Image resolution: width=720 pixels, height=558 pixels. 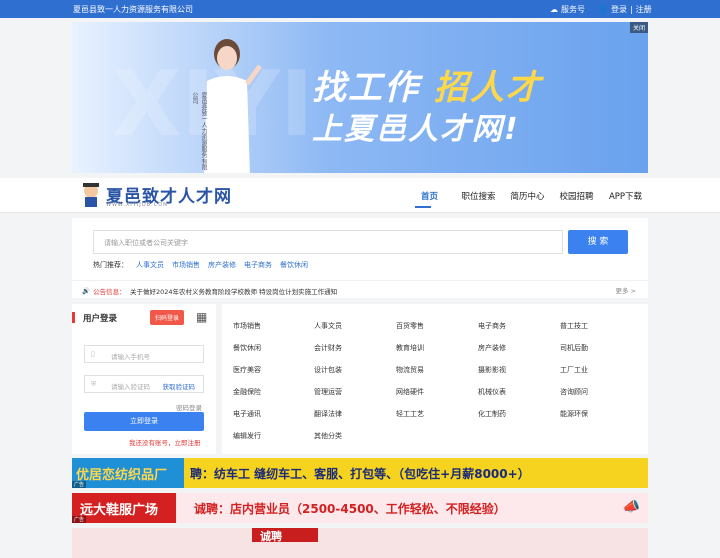 What do you see at coordinates (574, 392) in the screenshot?
I see `category-link: 咨询顾问` at bounding box center [574, 392].